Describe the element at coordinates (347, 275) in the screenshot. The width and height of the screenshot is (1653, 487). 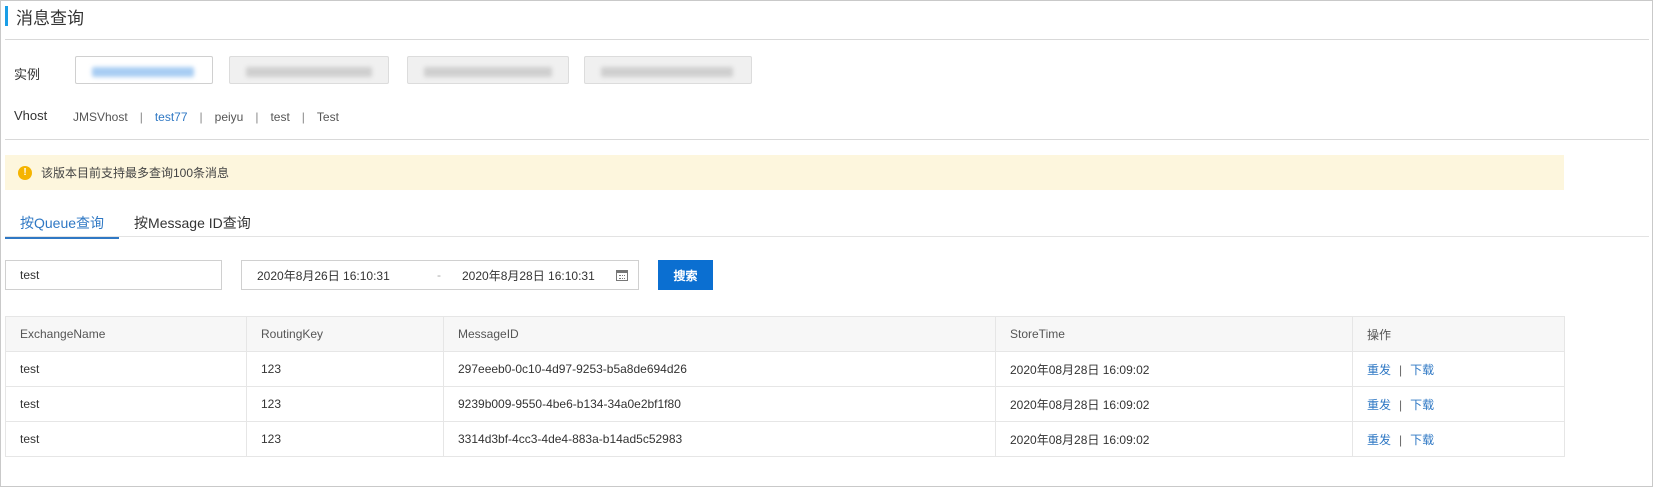
I see `start-time: 2020年8月26日 16:10:31` at that location.